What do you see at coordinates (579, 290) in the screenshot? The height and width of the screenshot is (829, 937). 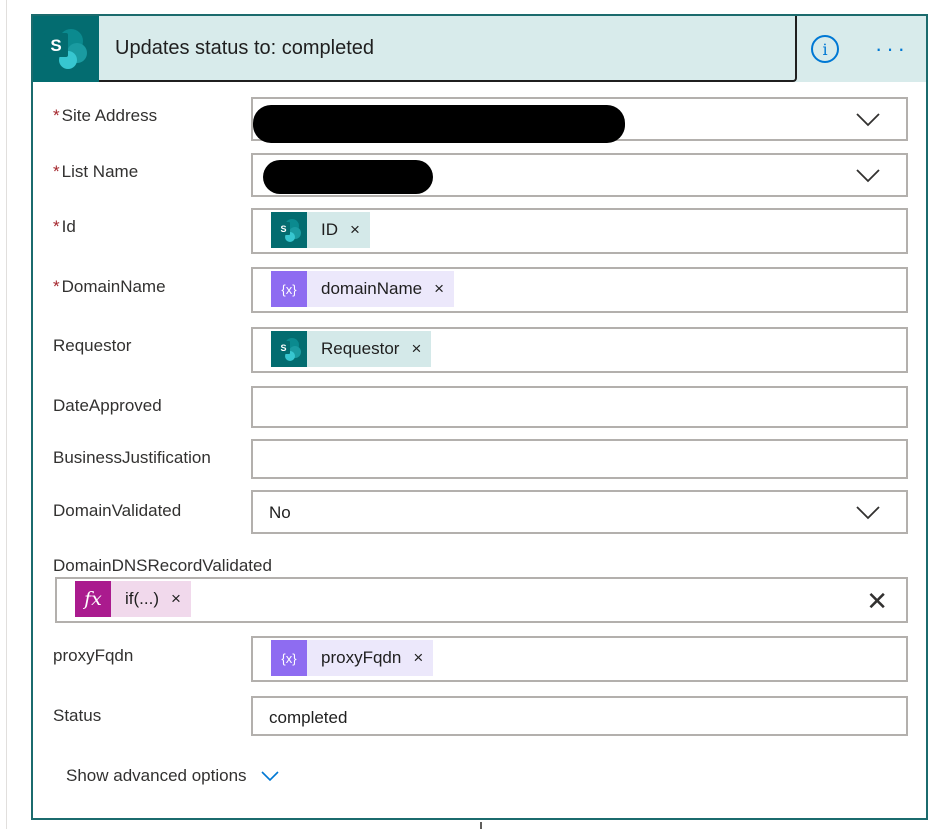 I see `domain-name-field: {x} domainName ×` at bounding box center [579, 290].